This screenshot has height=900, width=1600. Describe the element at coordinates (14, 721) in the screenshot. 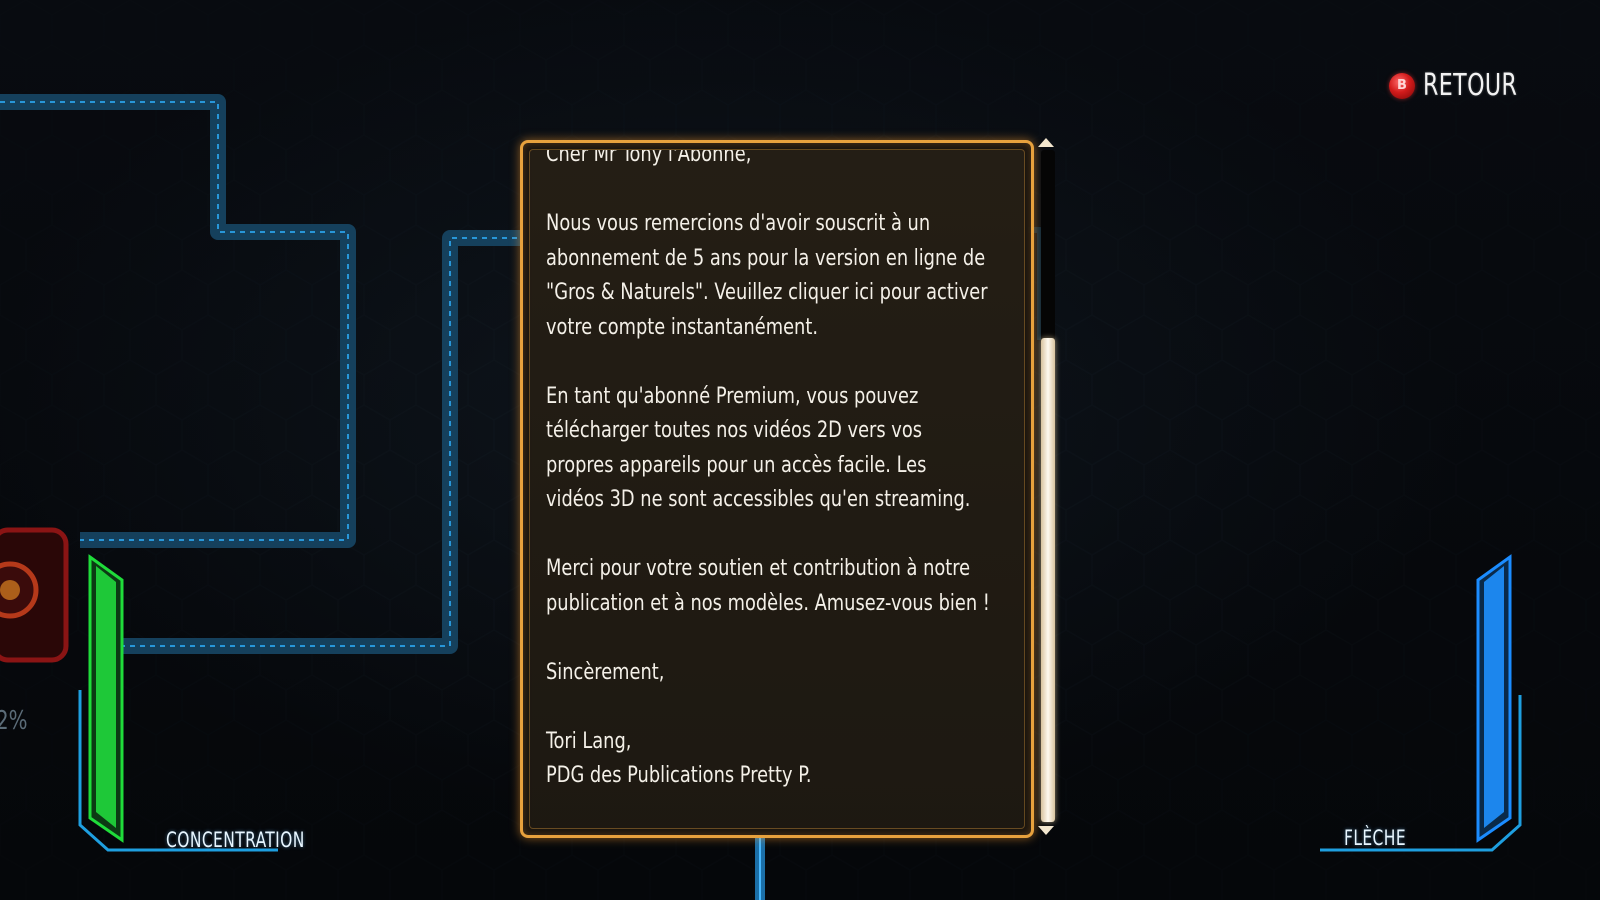

I see `partial-percent-text: 2%` at that location.